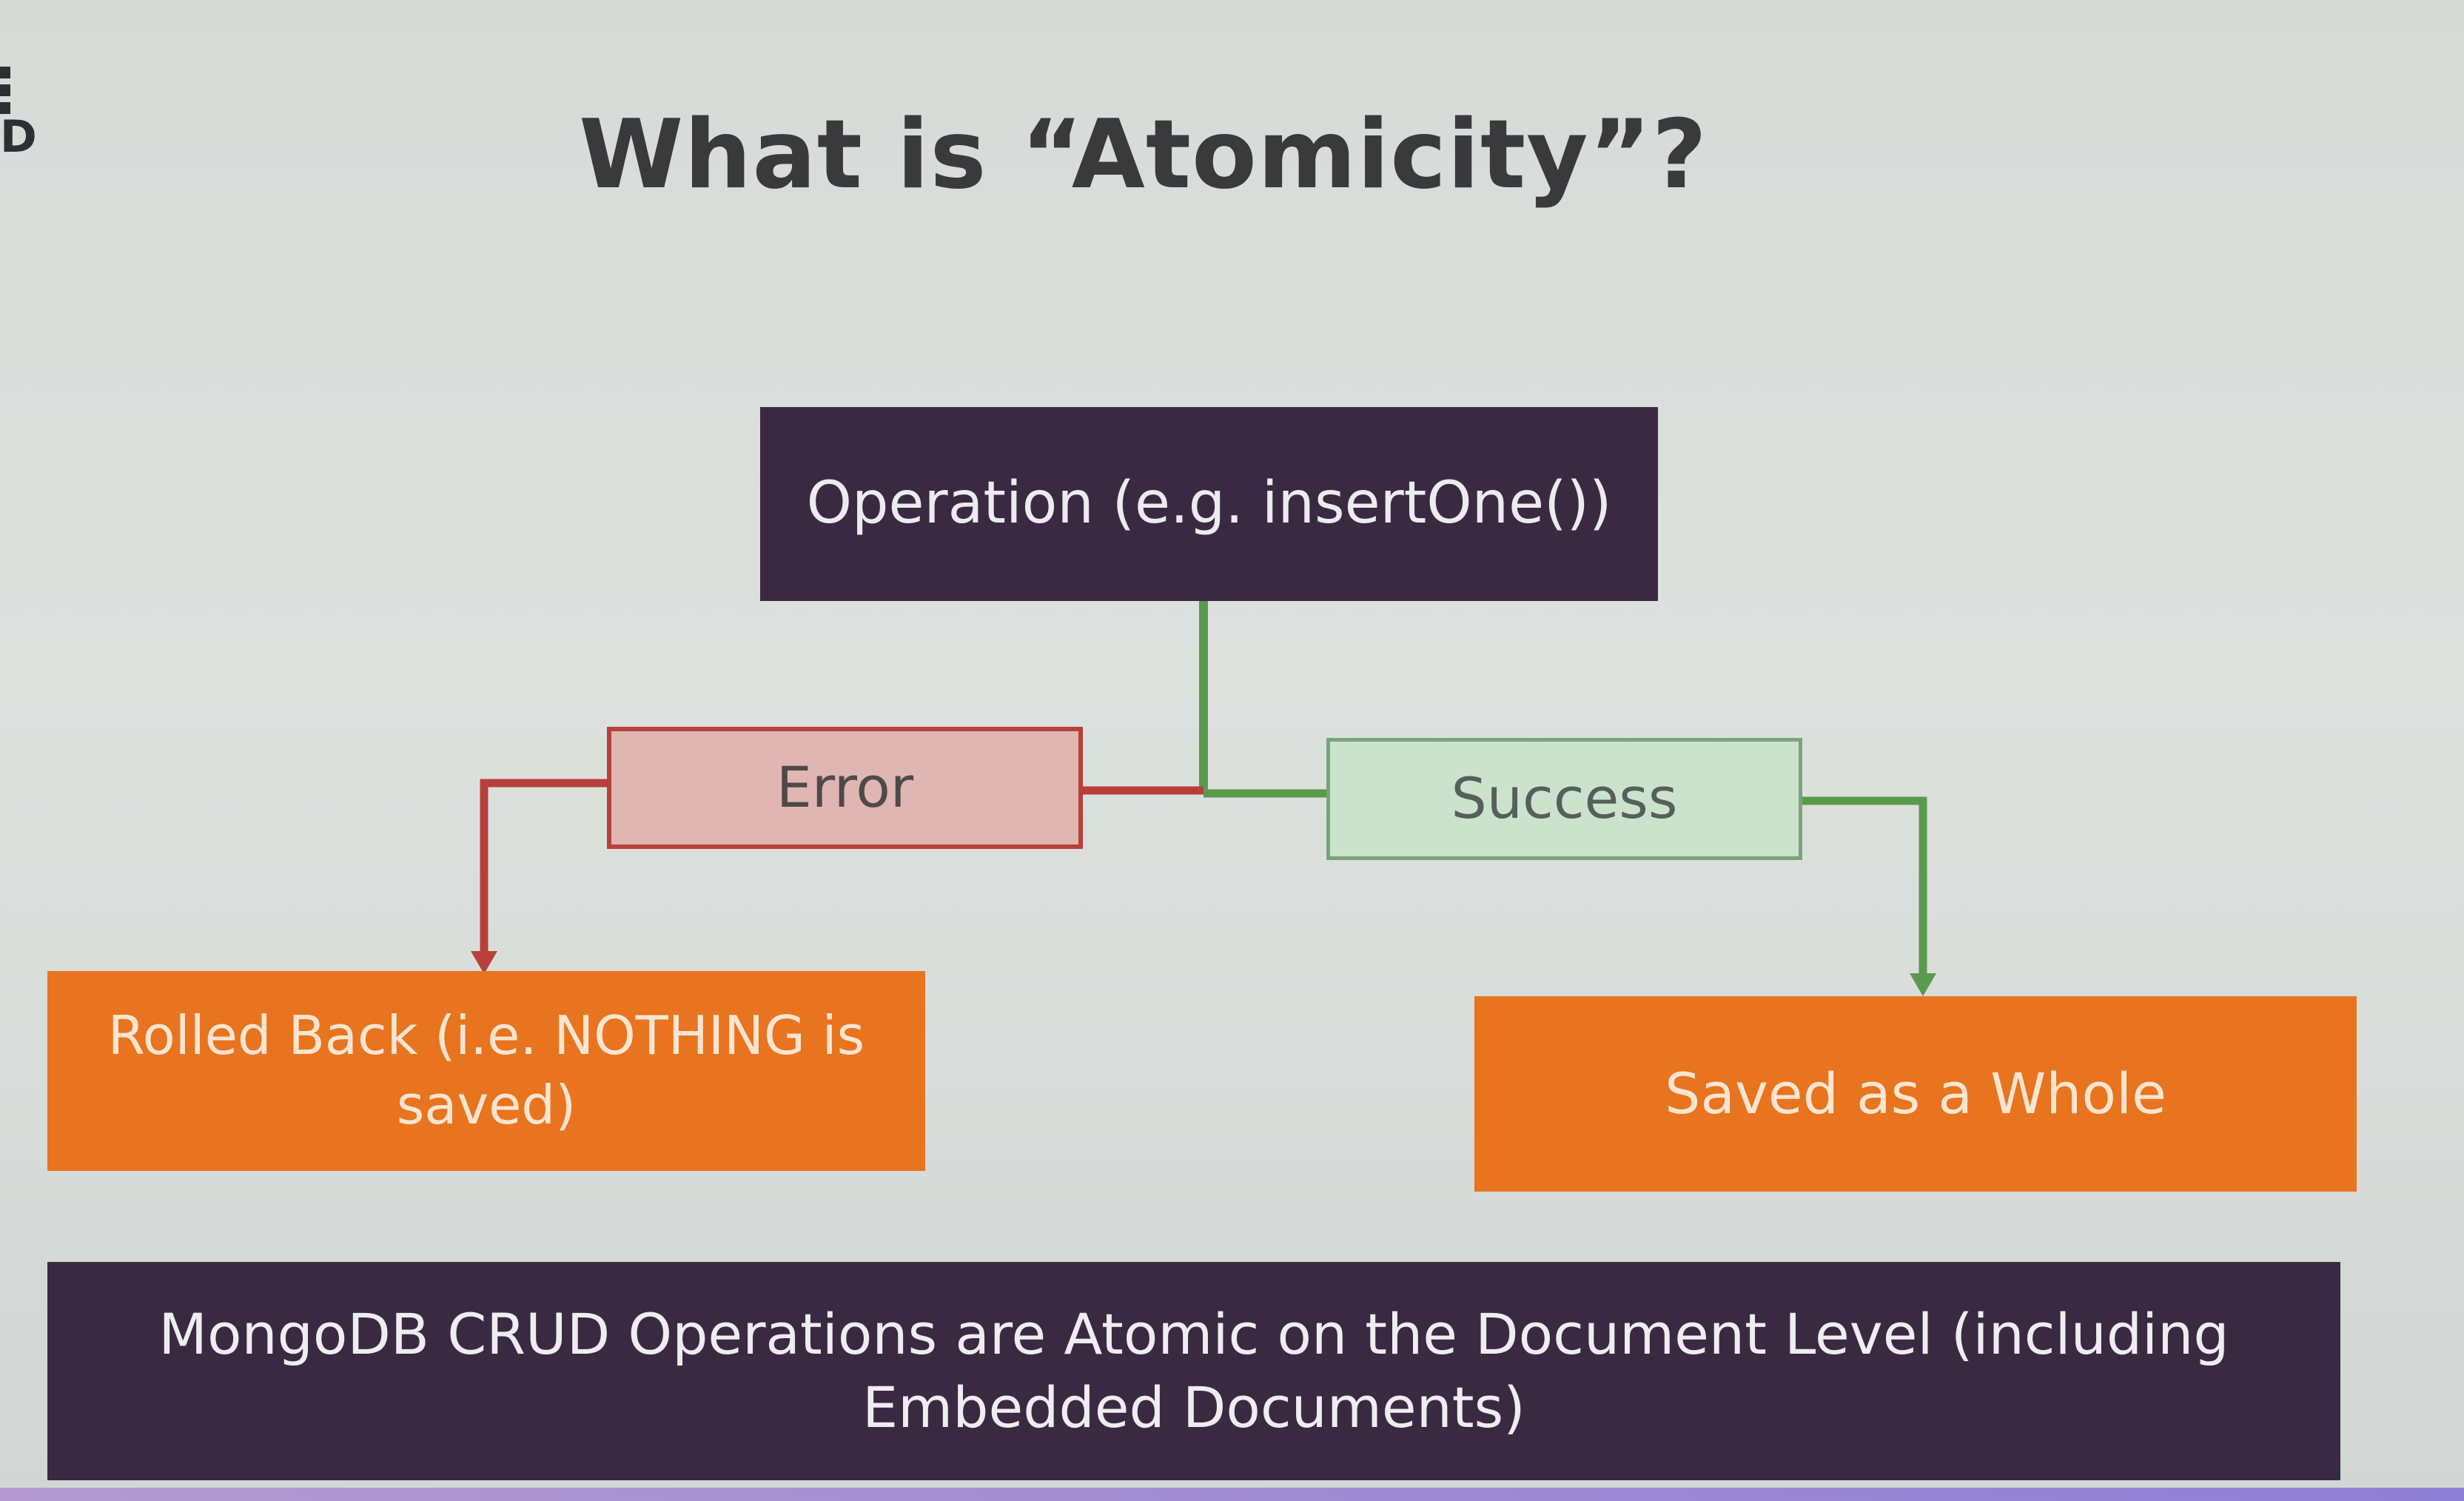  What do you see at coordinates (1923, 984) in the screenshot?
I see `saved-arrowhead-icon` at bounding box center [1923, 984].